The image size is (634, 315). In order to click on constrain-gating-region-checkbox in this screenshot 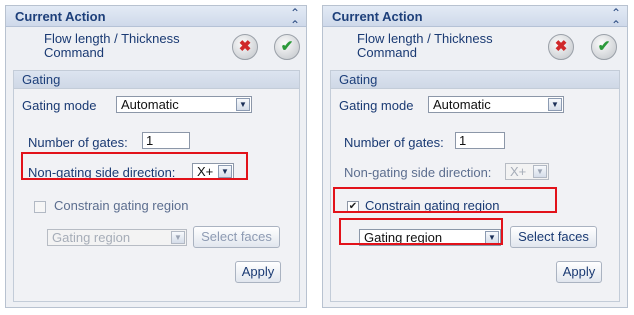, I will do `click(40, 207)`.